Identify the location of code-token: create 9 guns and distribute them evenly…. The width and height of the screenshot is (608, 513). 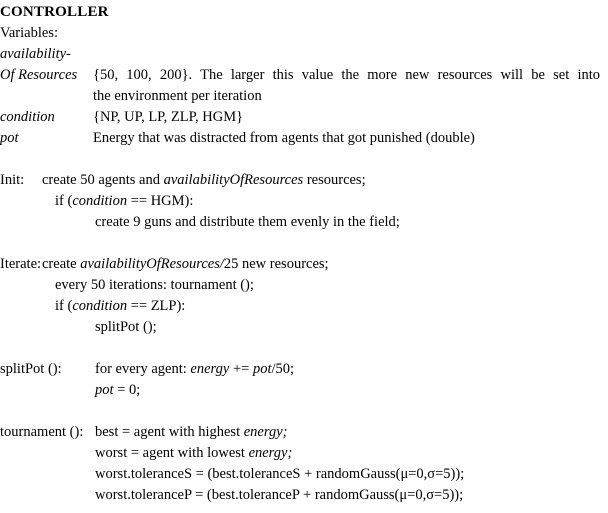
(247, 222).